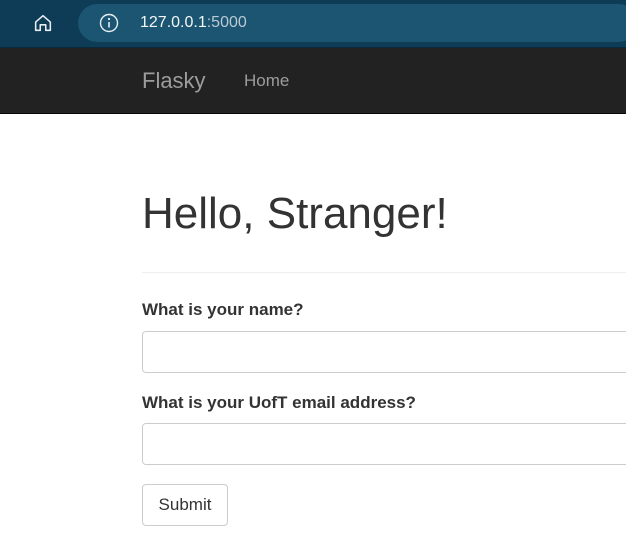 This screenshot has width=626, height=560. What do you see at coordinates (313, 81) in the screenshot?
I see `navbar: Flasky Home` at bounding box center [313, 81].